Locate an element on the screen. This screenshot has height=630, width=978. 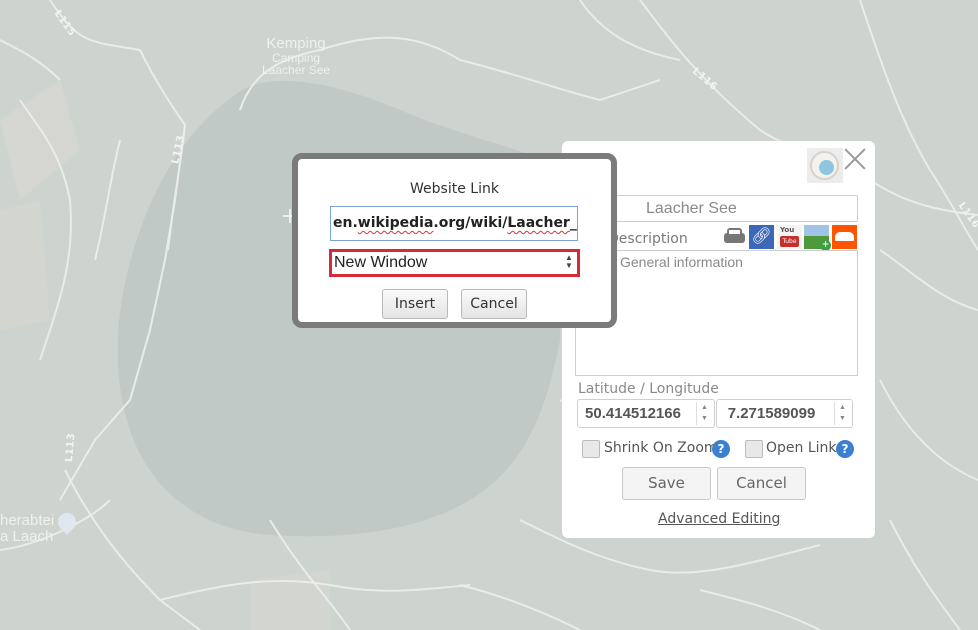
open-link-label: Open Link is located at coordinates (801, 448).